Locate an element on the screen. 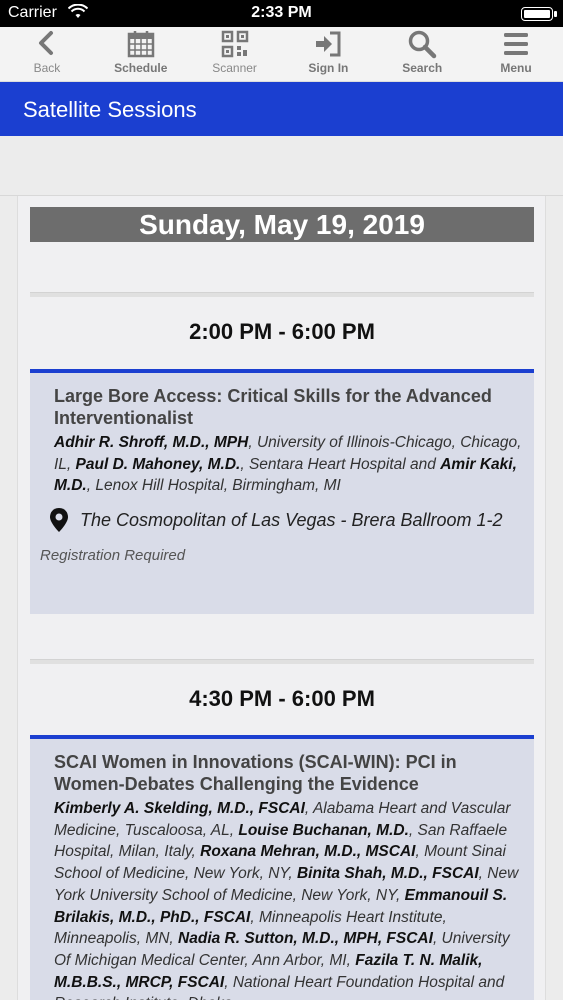 The width and height of the screenshot is (563, 1000). scanner-label: Scanner is located at coordinates (234, 68).